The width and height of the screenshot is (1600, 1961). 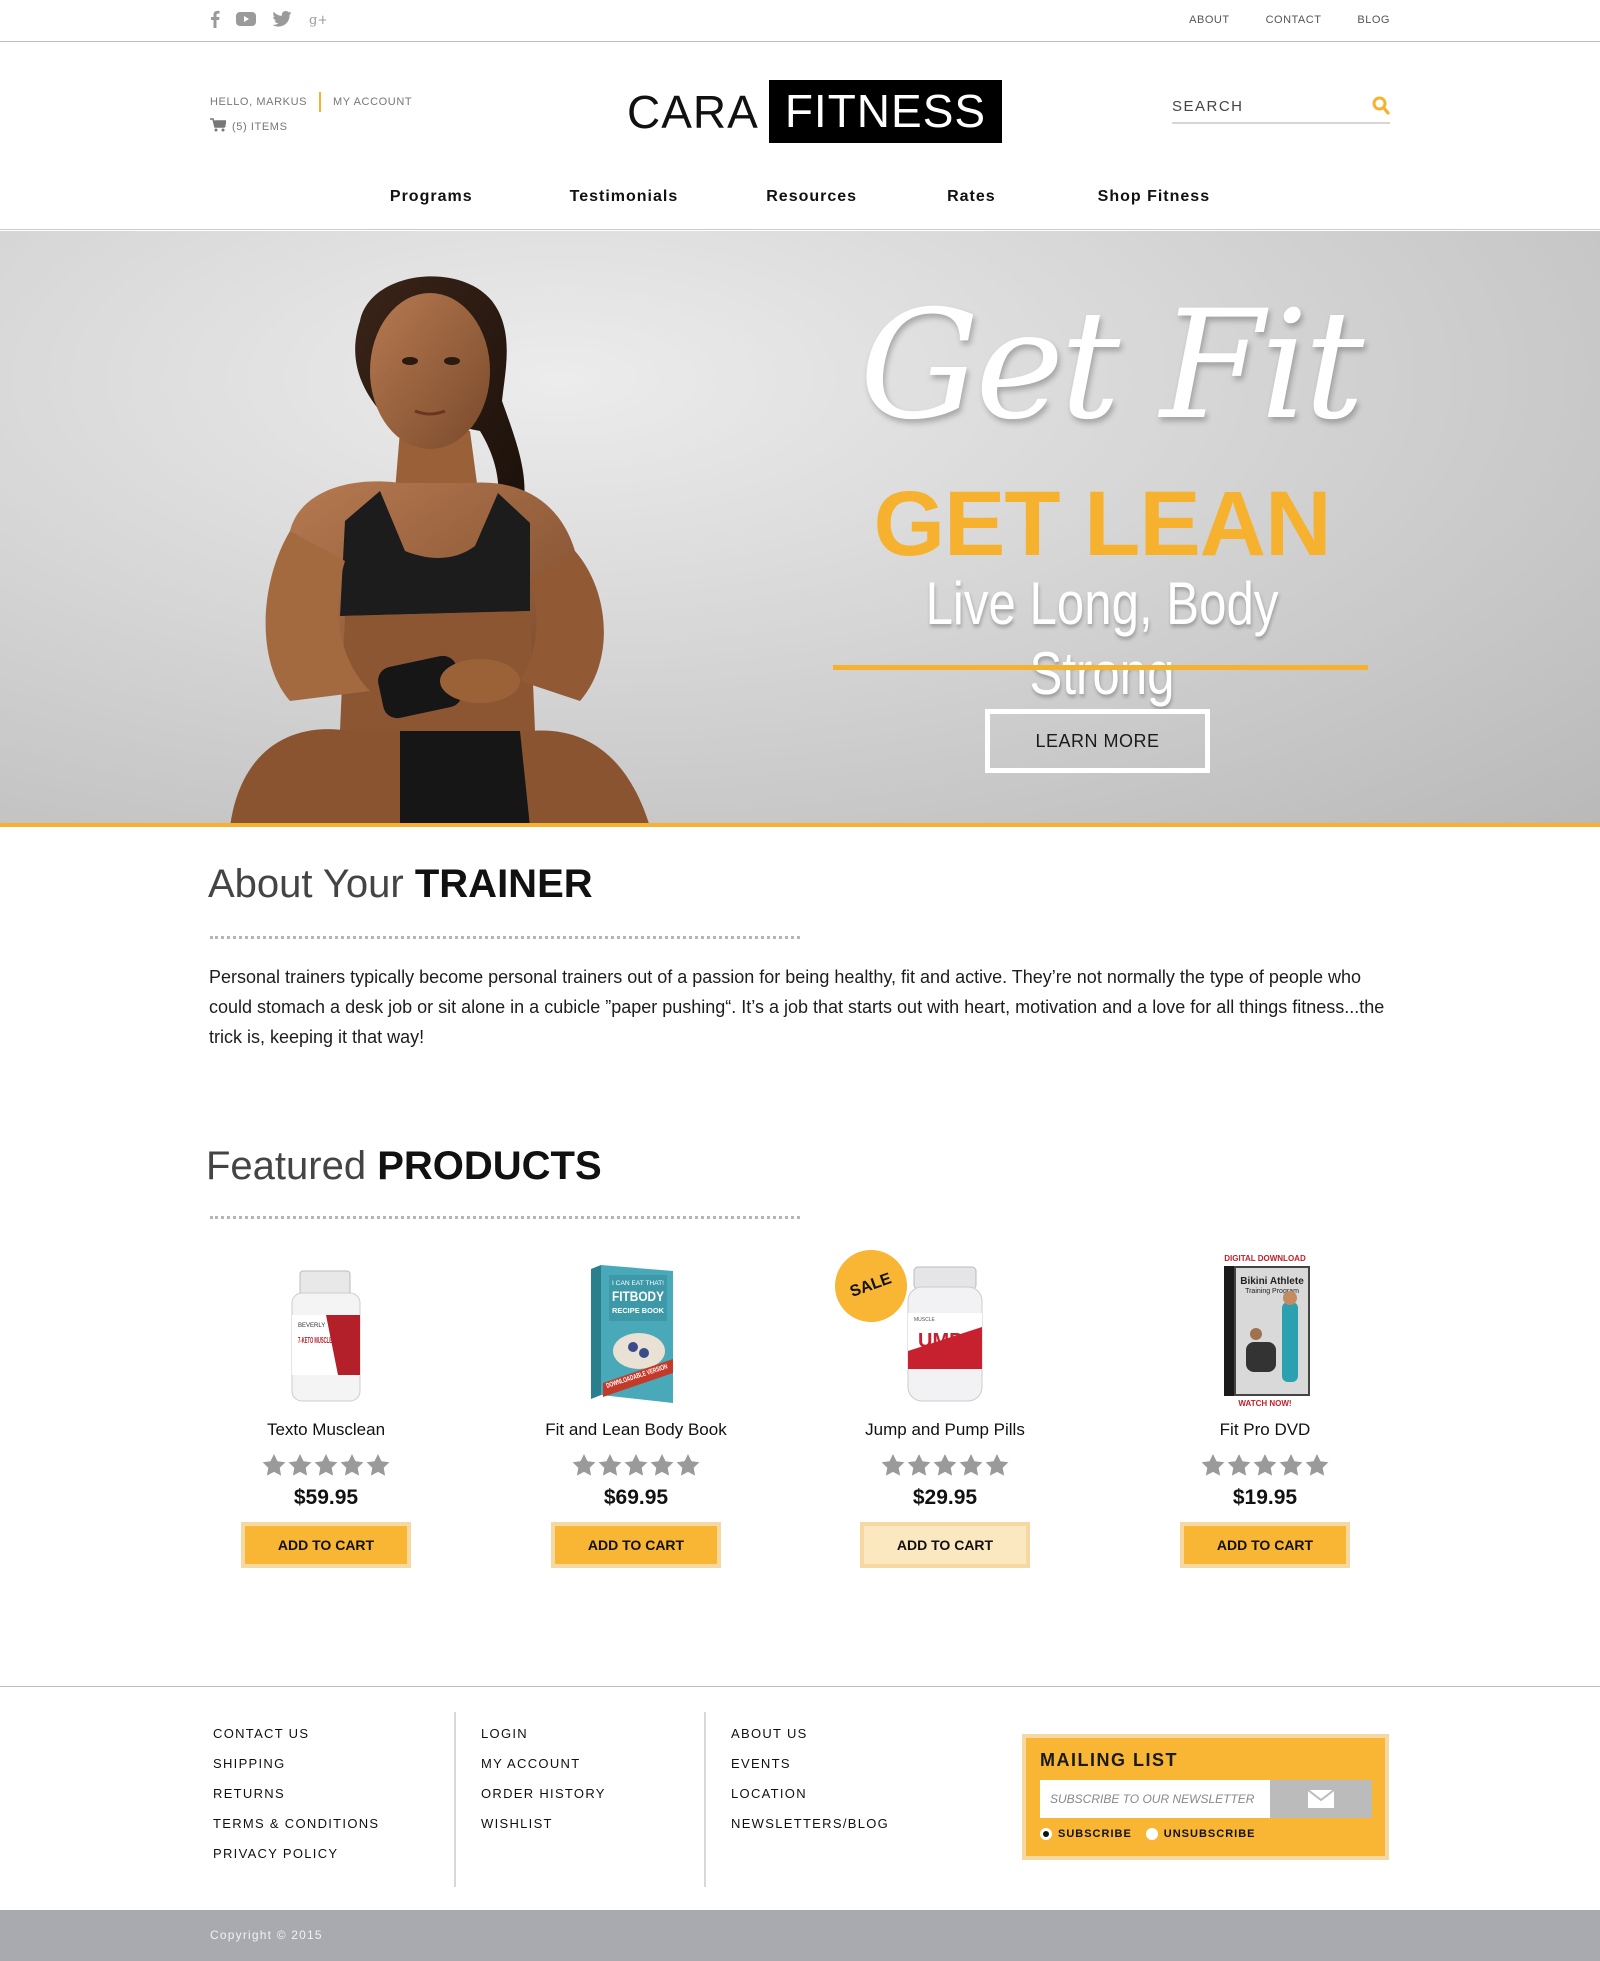 I want to click on product-name: Fit and Lean Body Book, so click(x=636, y=1432).